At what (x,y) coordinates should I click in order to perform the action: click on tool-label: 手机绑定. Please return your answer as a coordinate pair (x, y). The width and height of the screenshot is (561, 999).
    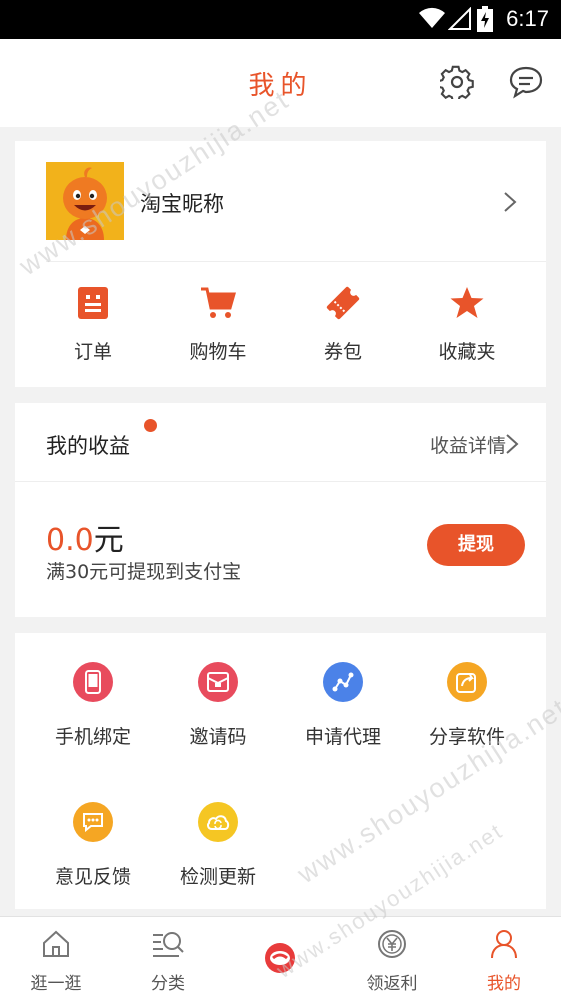
    Looking at the image, I should click on (92, 737).